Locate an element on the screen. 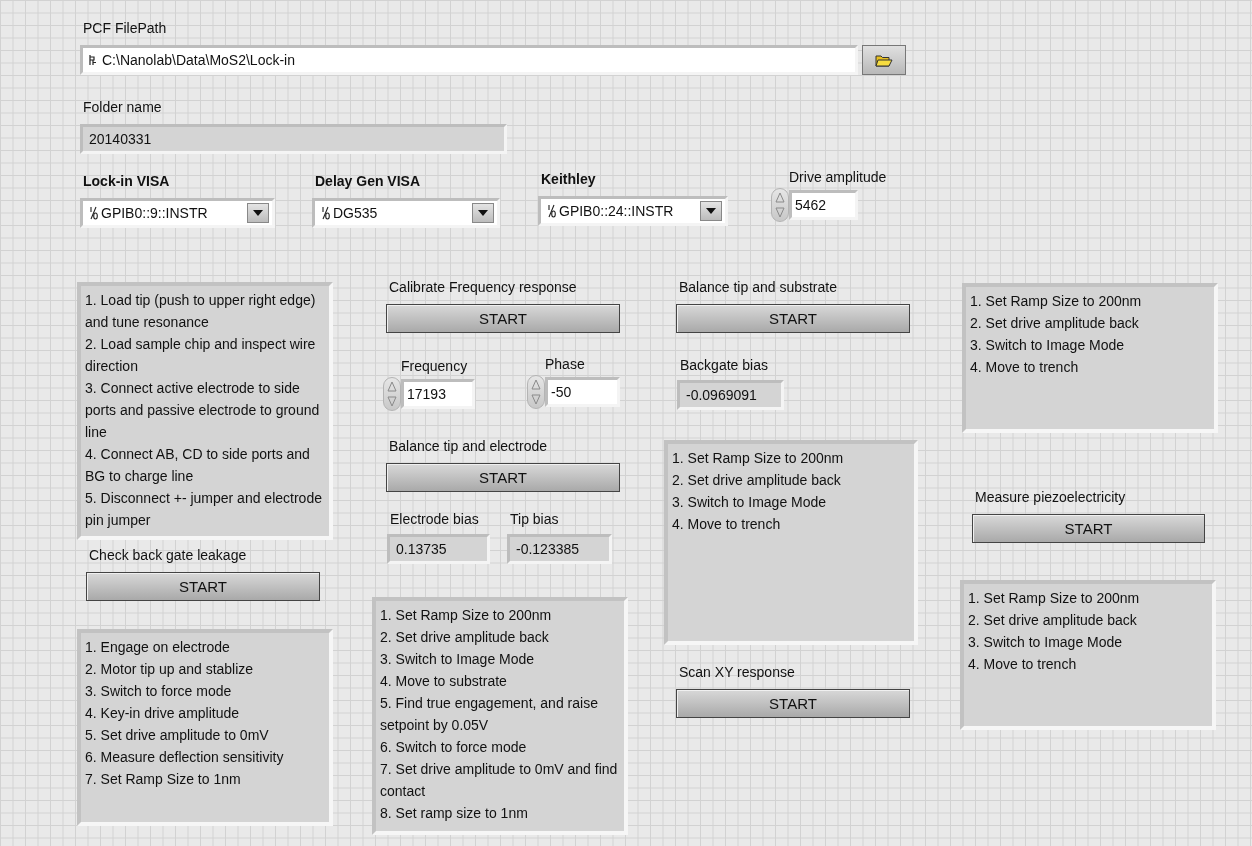  control-label: Electrode bias is located at coordinates (434, 519).